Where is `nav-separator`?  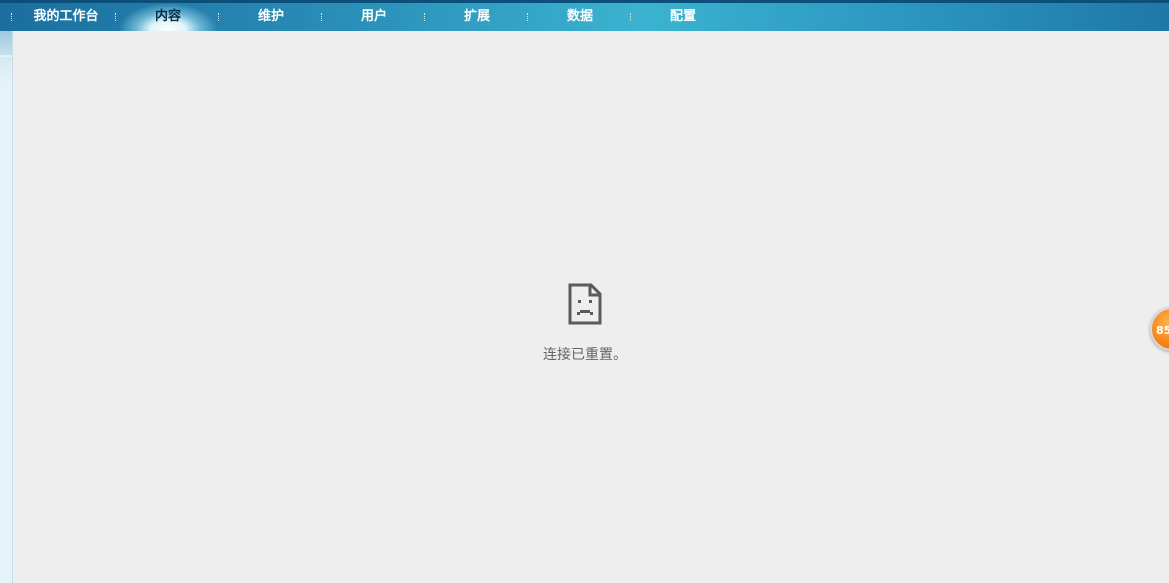
nav-separator is located at coordinates (12, 17).